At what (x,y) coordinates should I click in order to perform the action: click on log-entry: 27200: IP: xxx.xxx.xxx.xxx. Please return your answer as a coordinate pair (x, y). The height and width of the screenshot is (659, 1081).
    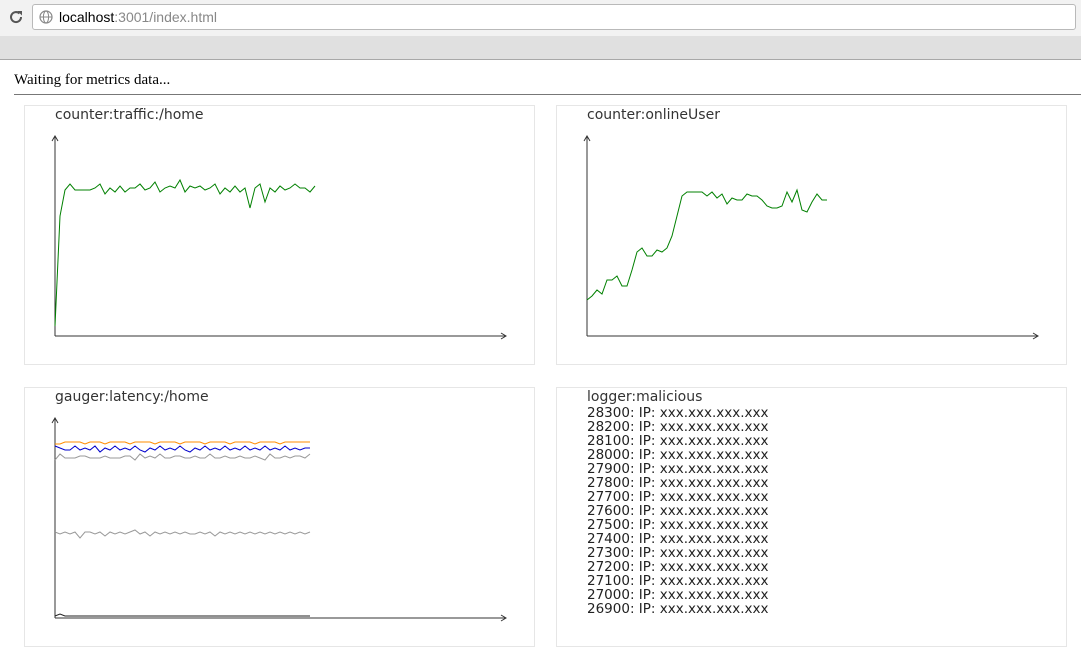
    Looking at the image, I should click on (678, 567).